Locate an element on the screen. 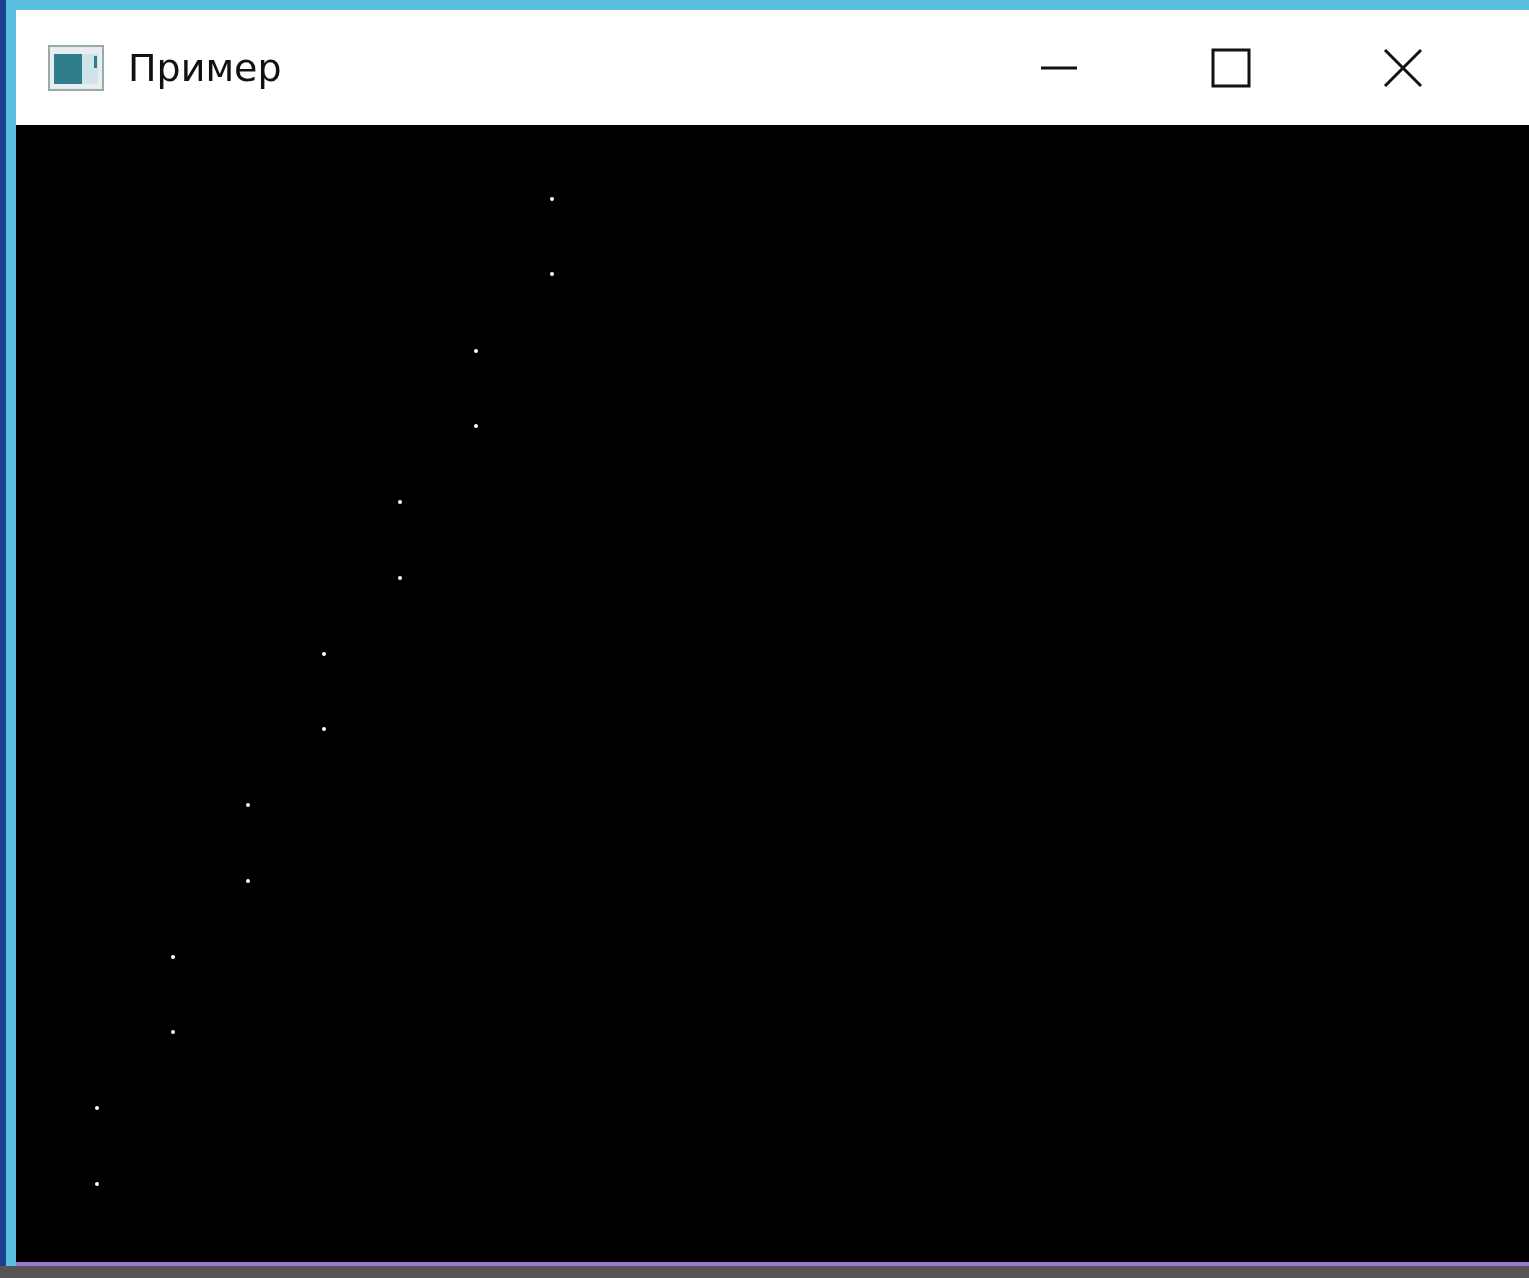  maximize-icon is located at coordinates (1231, 67).